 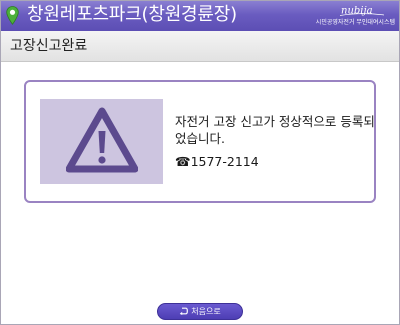 What do you see at coordinates (184, 311) in the screenshot?
I see `return-arrow-icon` at bounding box center [184, 311].